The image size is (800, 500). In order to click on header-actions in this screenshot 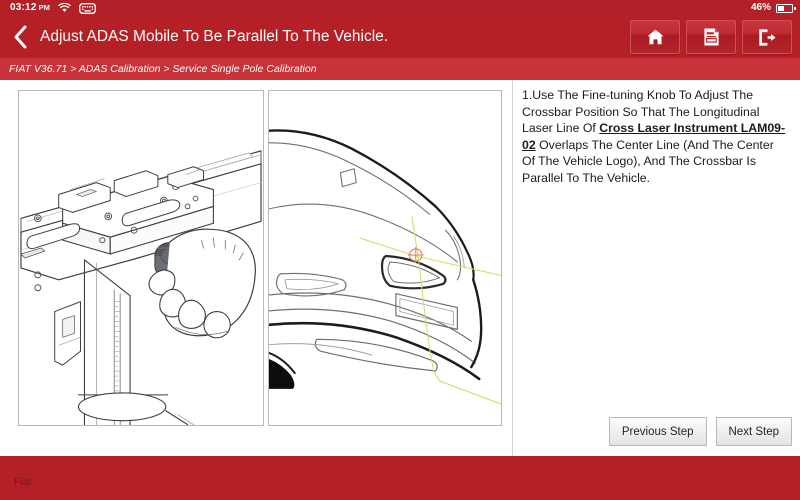, I will do `click(715, 37)`.